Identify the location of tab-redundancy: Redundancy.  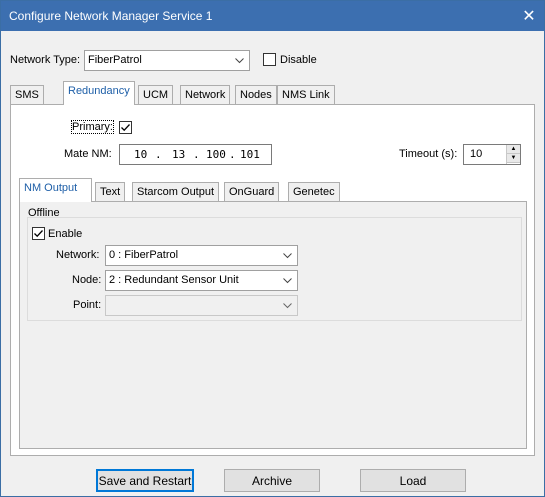
(99, 93).